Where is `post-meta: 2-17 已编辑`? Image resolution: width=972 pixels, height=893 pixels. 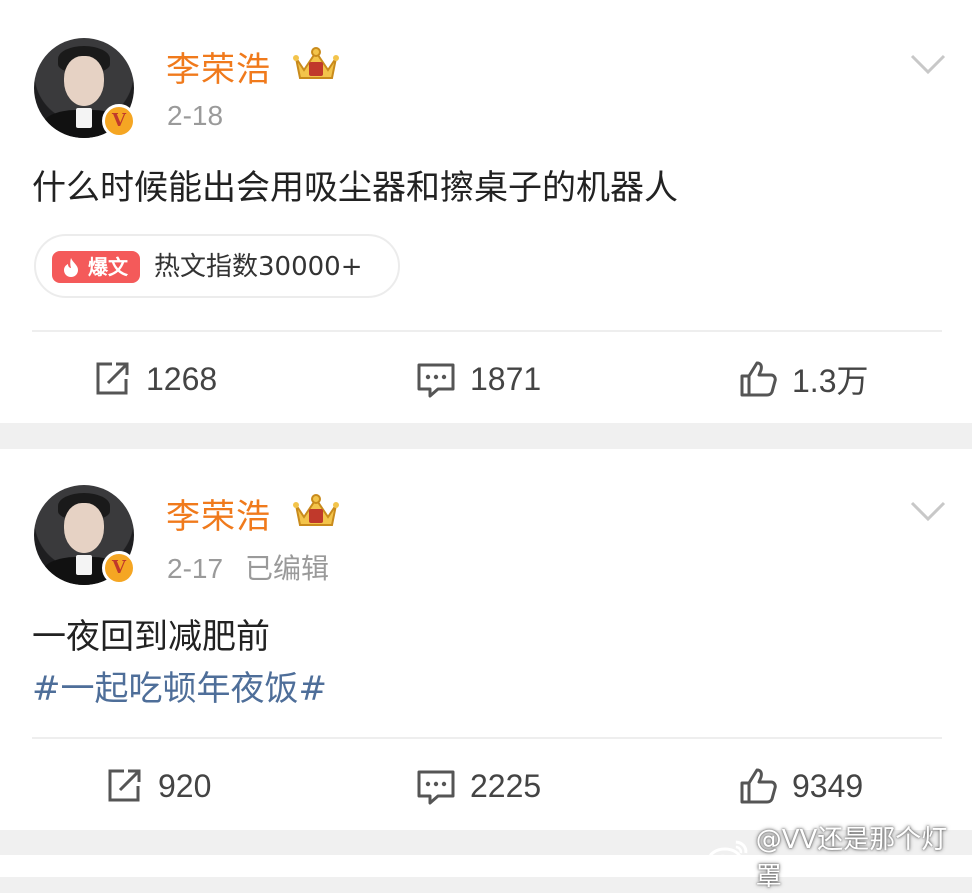
post-meta: 2-17 已编辑 is located at coordinates (248, 567).